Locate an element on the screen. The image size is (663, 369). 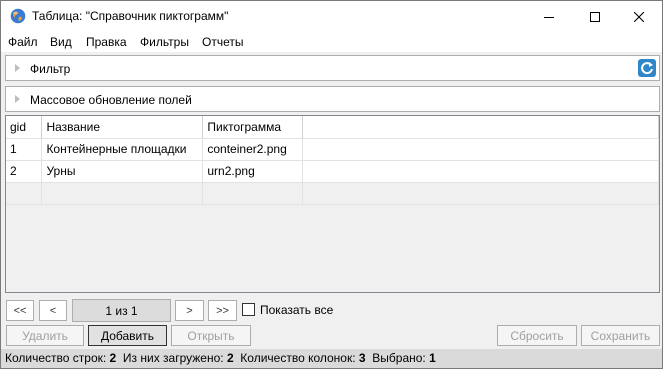
close-button is located at coordinates (639, 16).